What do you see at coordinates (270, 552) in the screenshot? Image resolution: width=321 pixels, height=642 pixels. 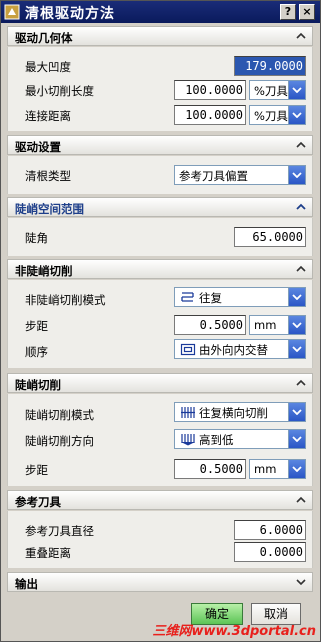 I see `overlap-distance-input: 0.0000` at bounding box center [270, 552].